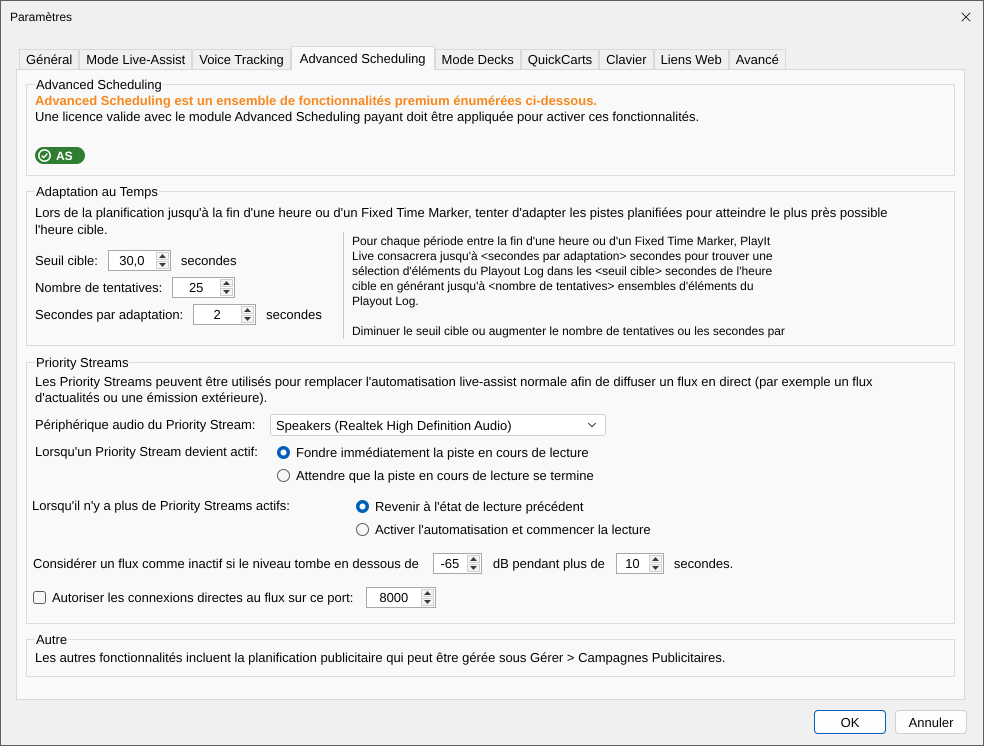 This screenshot has width=984, height=746. I want to click on group-title: Adaptation au Temps, so click(97, 191).